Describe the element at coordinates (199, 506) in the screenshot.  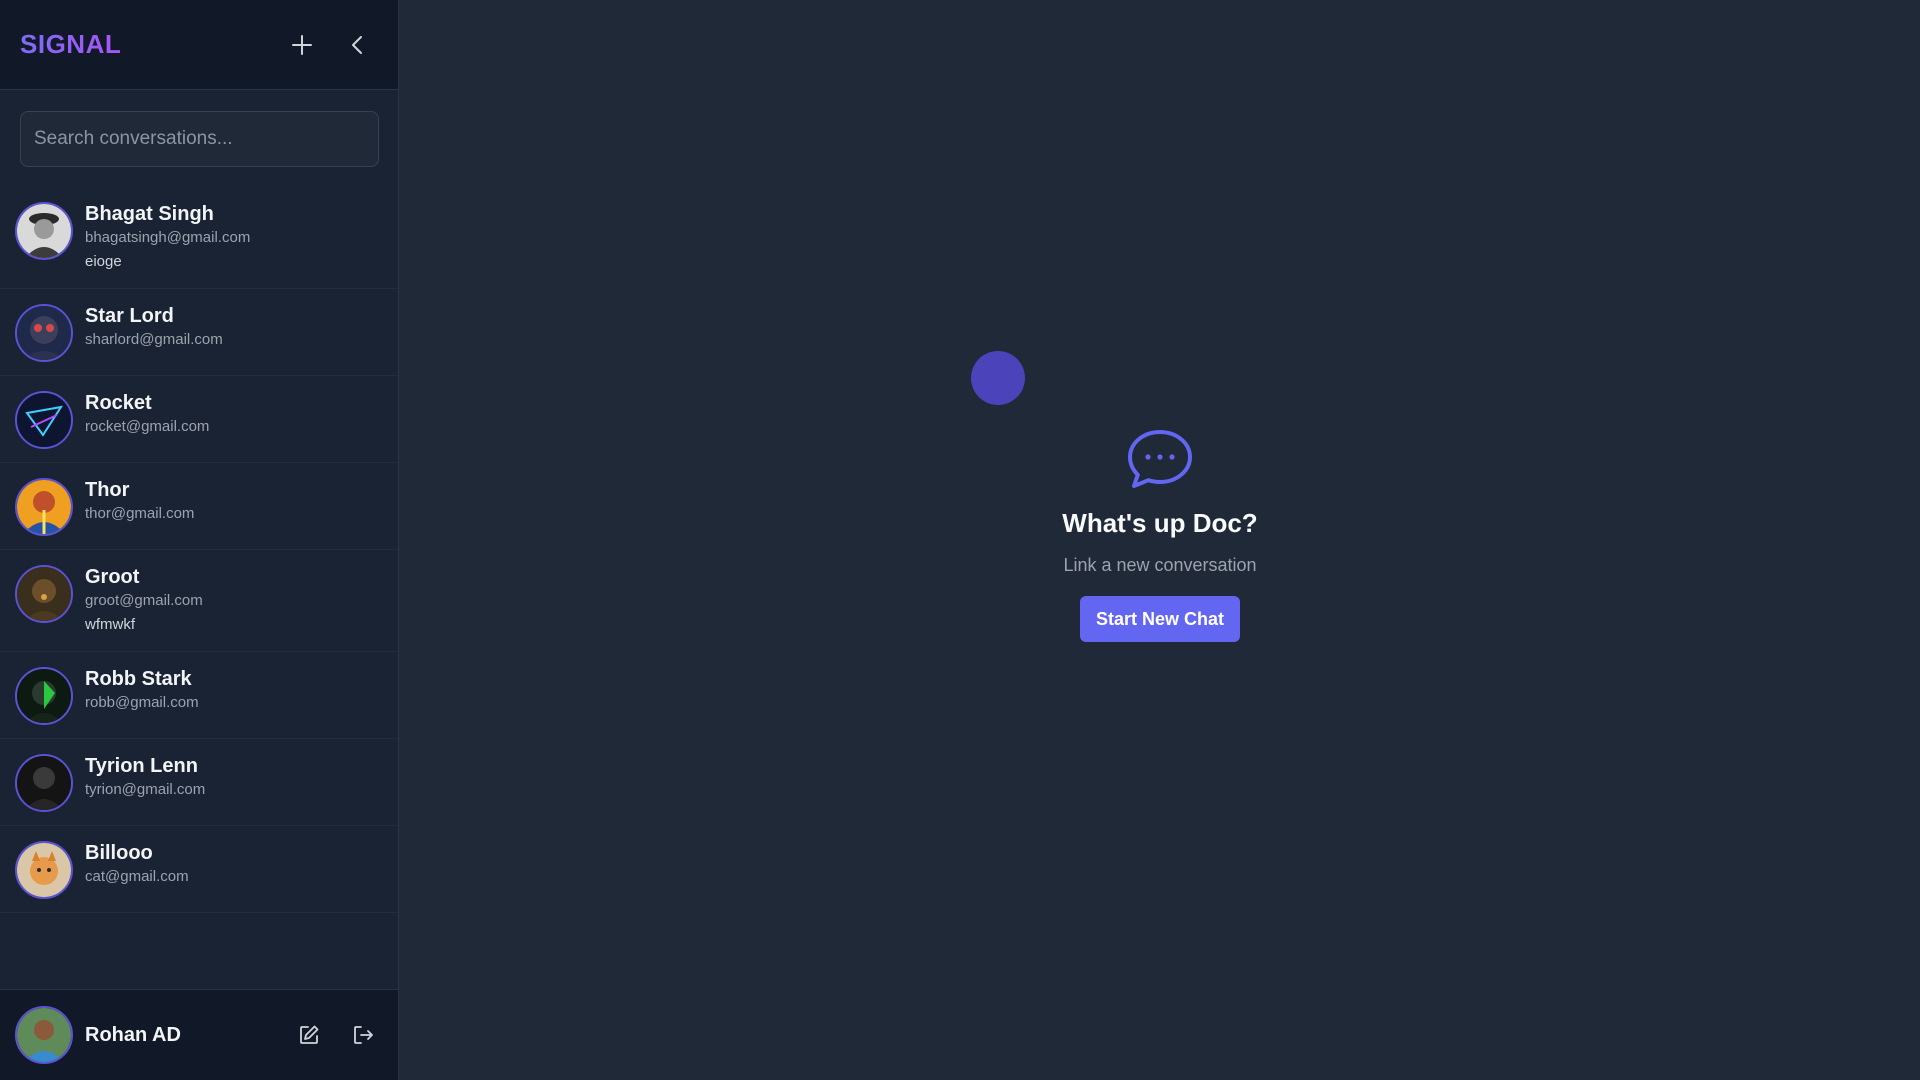
I see `conversation-item: Thor thor@gmail.com` at that location.